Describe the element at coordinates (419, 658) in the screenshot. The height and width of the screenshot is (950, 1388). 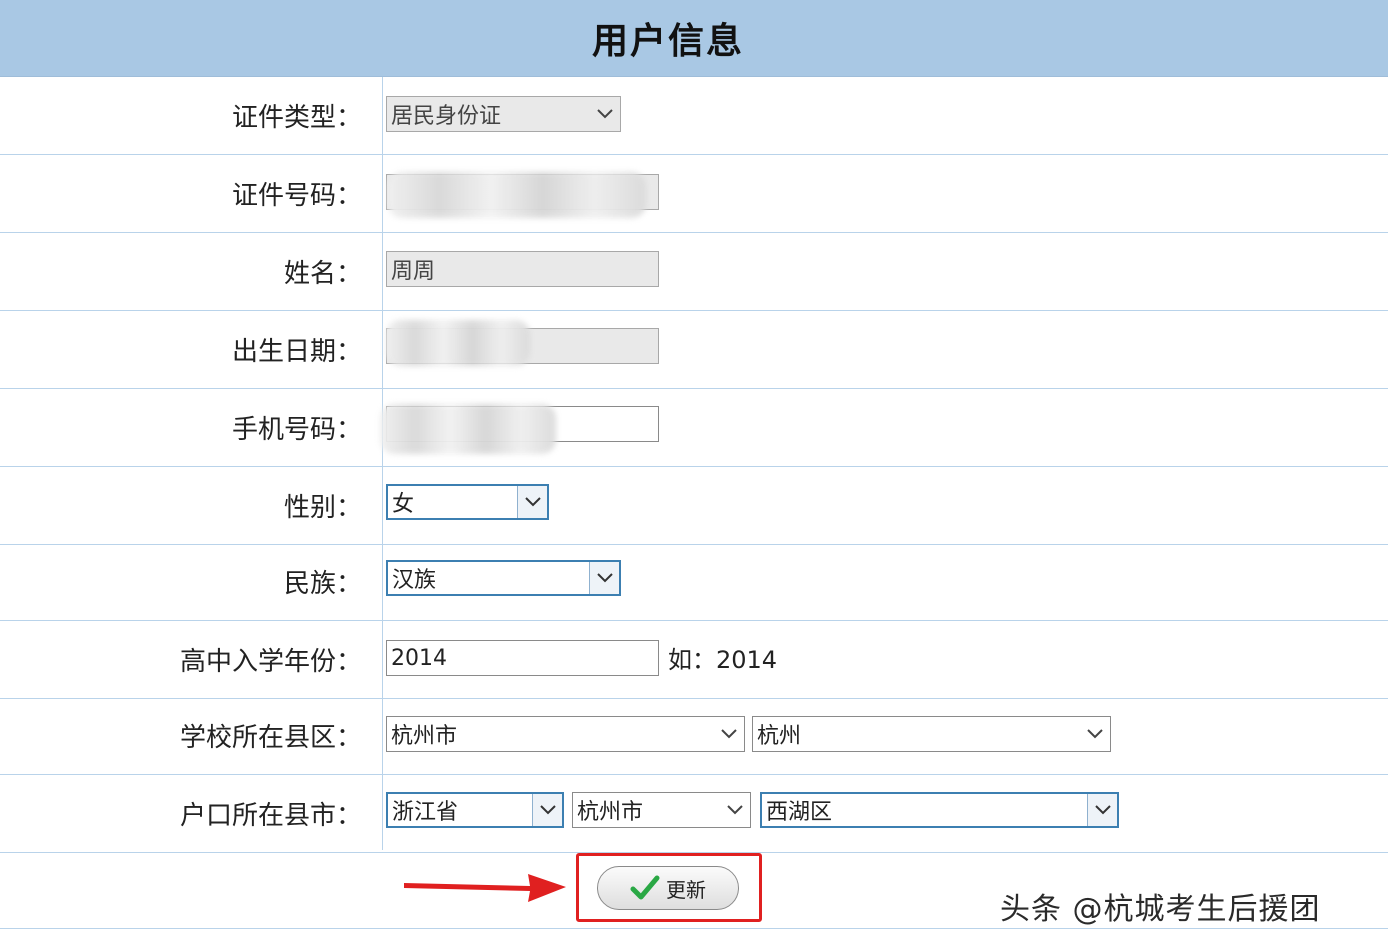
I see `enroll-year-value: 2014` at that location.